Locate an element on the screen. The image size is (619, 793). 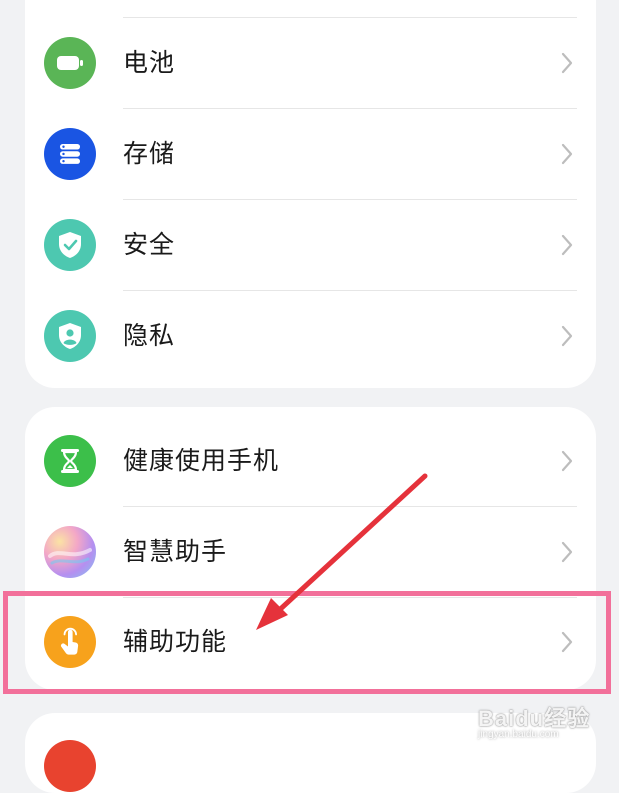
settings-card-bottom is located at coordinates (310, 753).